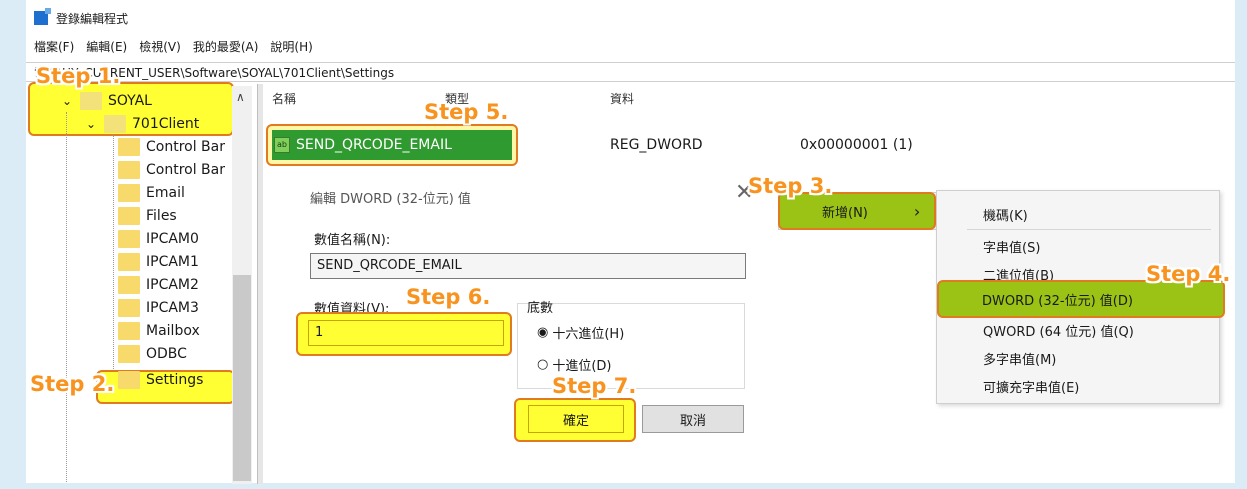 The width and height of the screenshot is (1247, 489). What do you see at coordinates (1005, 214) in the screenshot?
I see `submenu-key: 機碼(K)` at bounding box center [1005, 214].